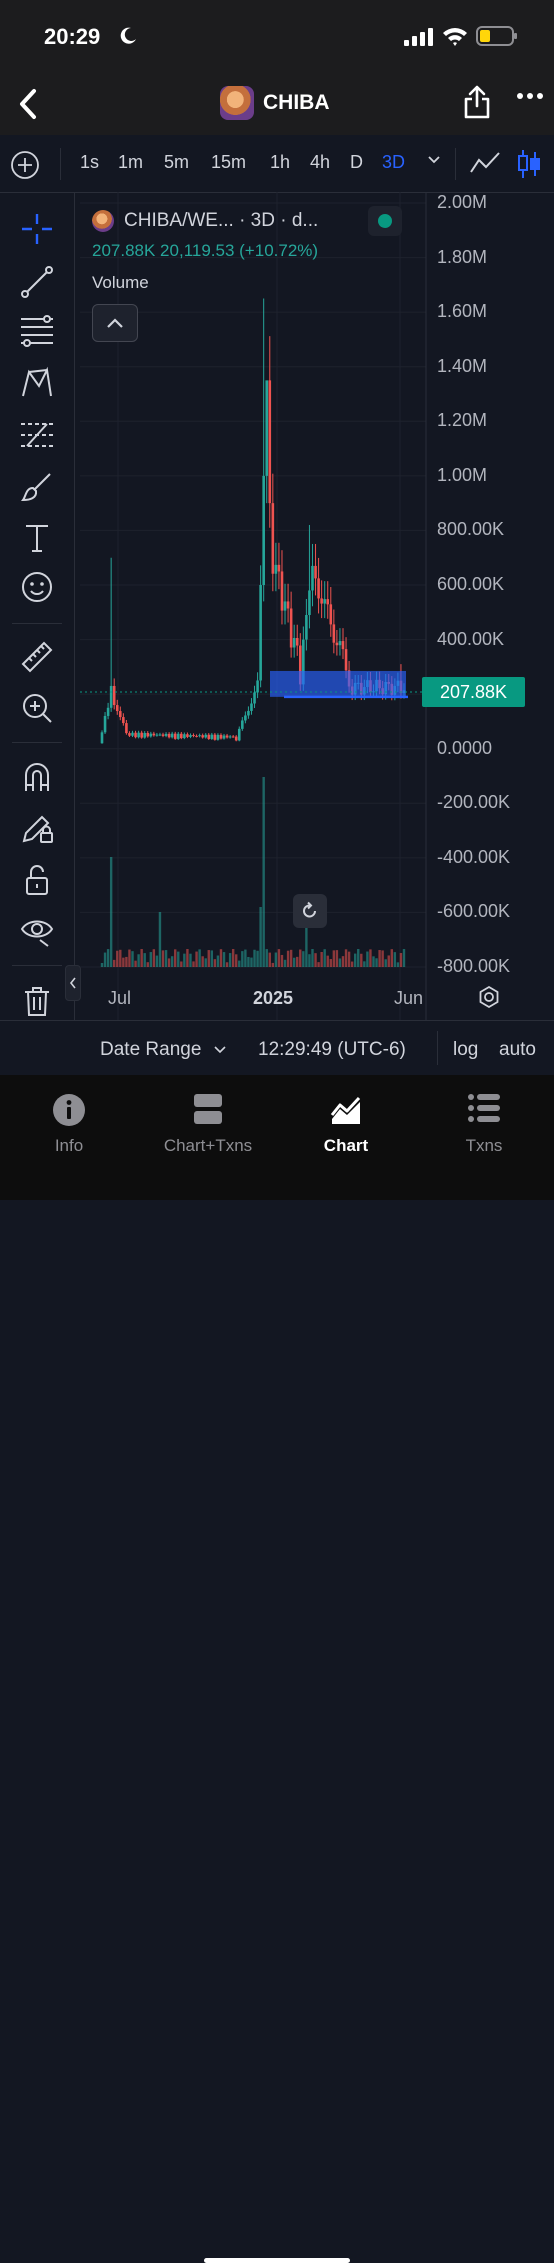  I want to click on tab-label: Txns, so click(484, 1145).